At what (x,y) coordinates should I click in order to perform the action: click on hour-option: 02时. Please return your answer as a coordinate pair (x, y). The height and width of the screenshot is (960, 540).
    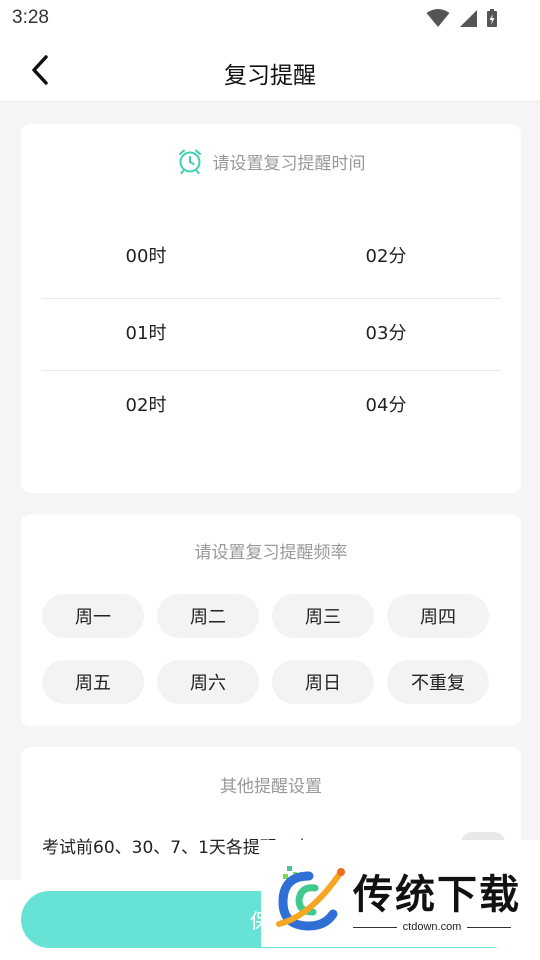
    Looking at the image, I should click on (146, 406).